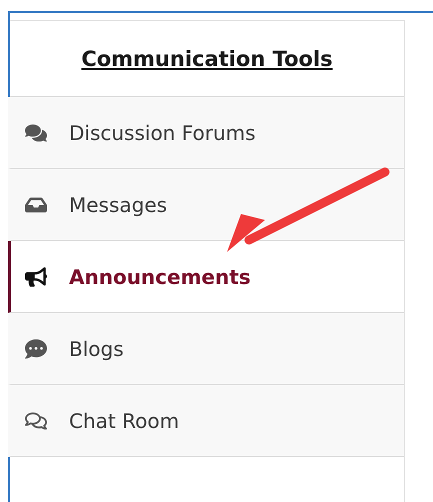 The width and height of the screenshot is (433, 502). What do you see at coordinates (36, 349) in the screenshot?
I see `speech-bubble-icon` at bounding box center [36, 349].